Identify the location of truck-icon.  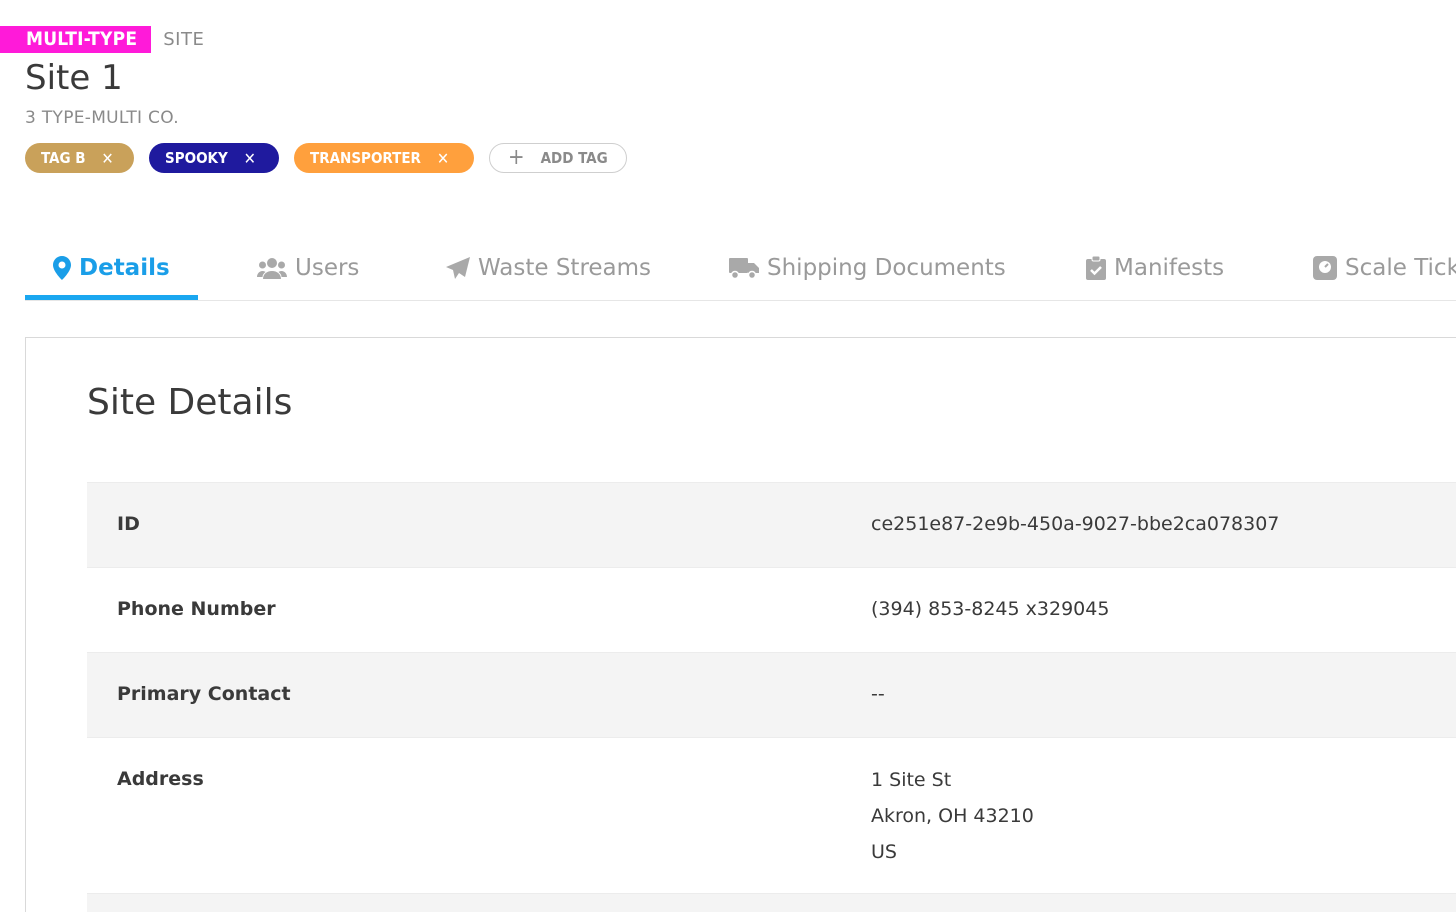
(744, 269).